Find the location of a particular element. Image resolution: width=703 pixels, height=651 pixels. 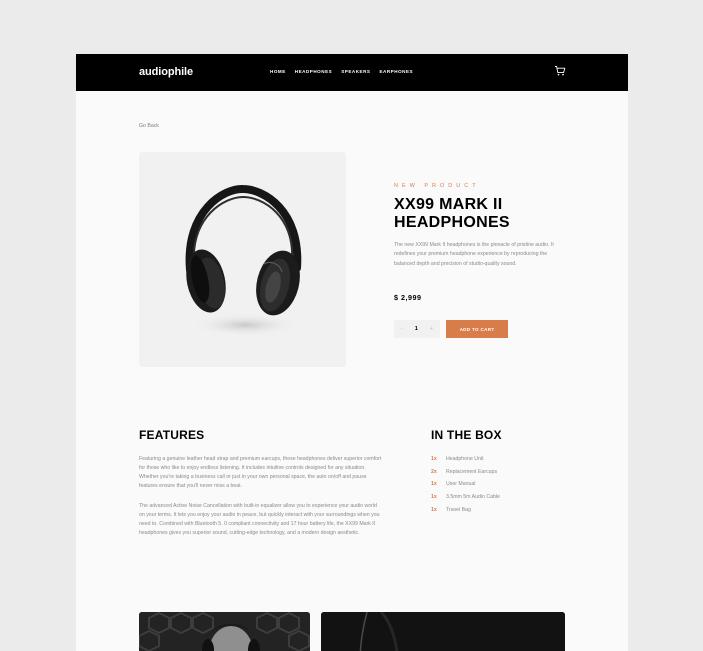

decrement-button: - is located at coordinates (402, 329).